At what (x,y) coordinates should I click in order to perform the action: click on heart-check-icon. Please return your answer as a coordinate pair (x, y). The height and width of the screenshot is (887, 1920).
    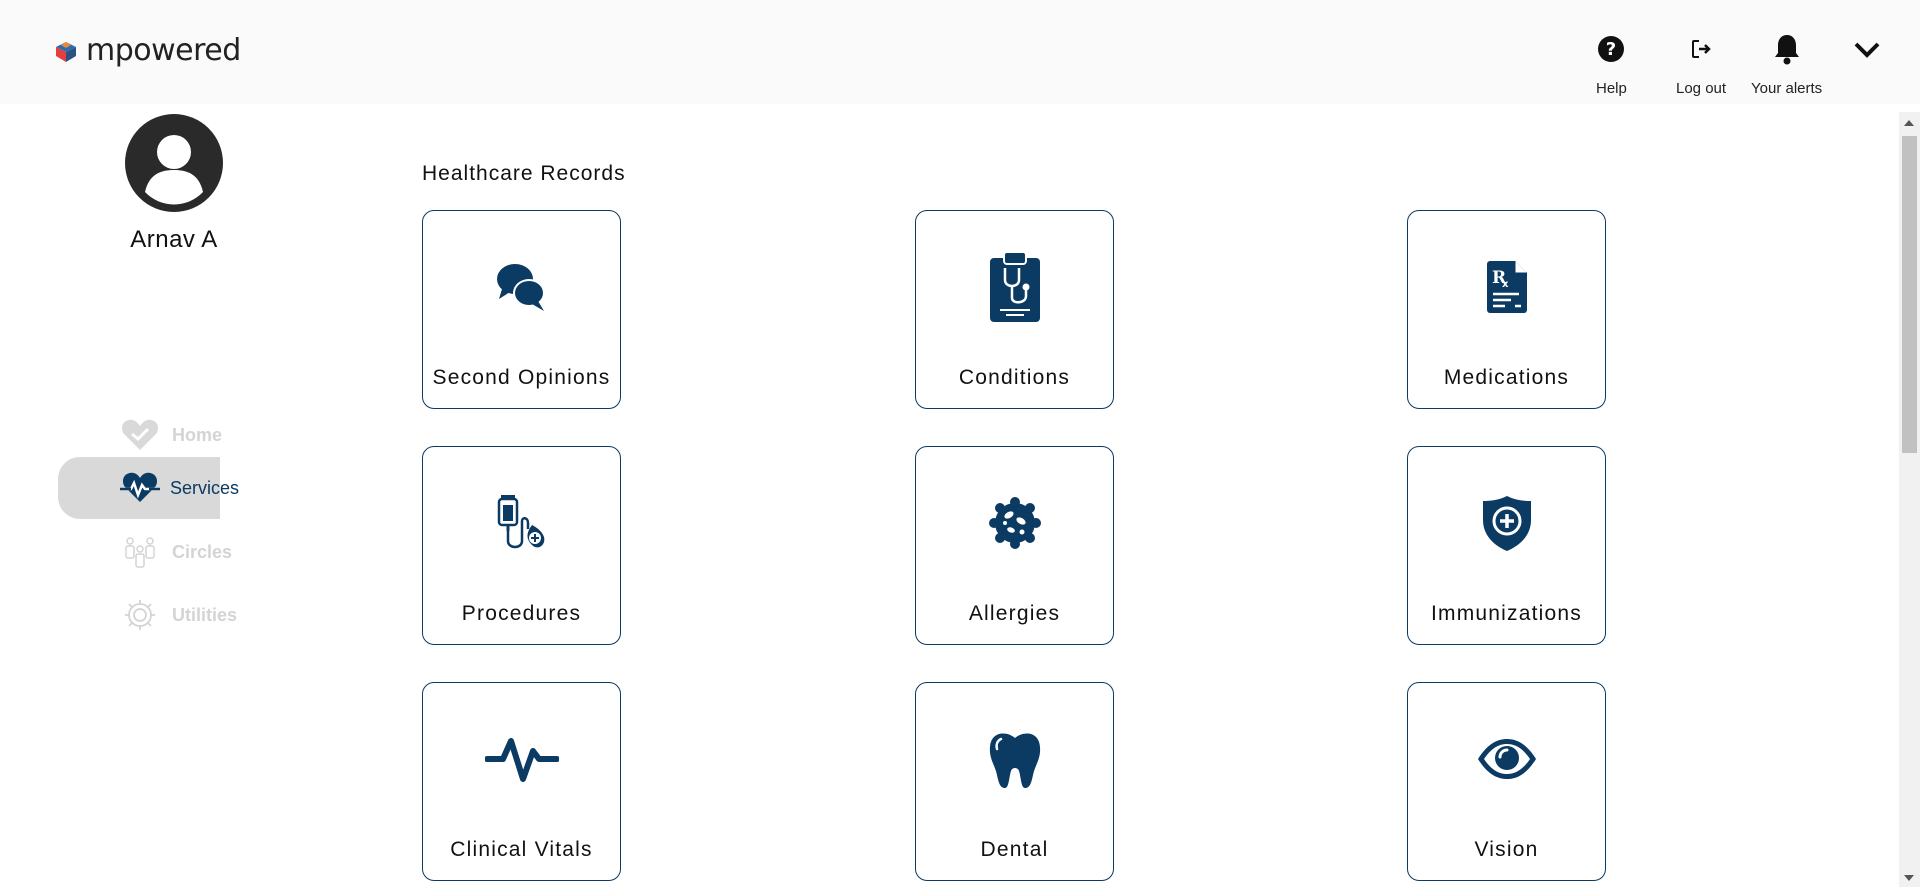
    Looking at the image, I should click on (140, 435).